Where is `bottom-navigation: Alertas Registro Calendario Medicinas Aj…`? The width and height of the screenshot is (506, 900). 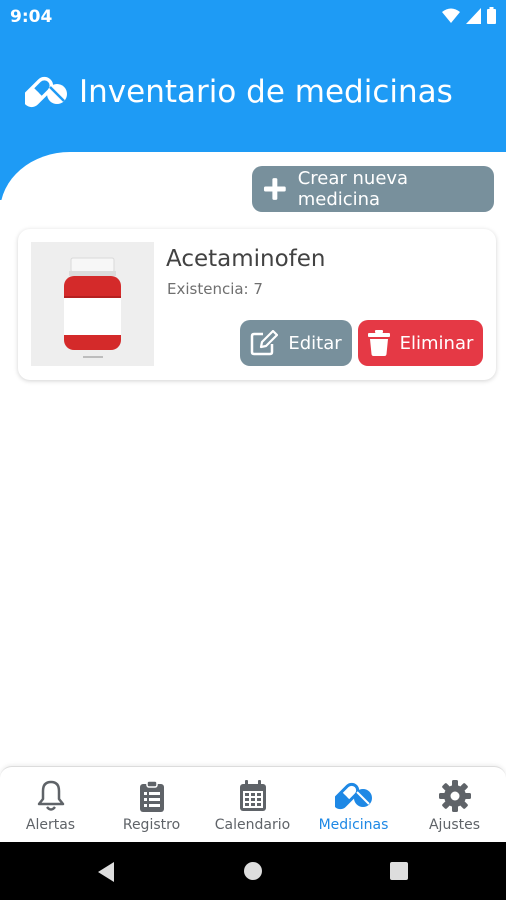 bottom-navigation: Alertas Registro Calendario Medicinas Aj… is located at coordinates (253, 804).